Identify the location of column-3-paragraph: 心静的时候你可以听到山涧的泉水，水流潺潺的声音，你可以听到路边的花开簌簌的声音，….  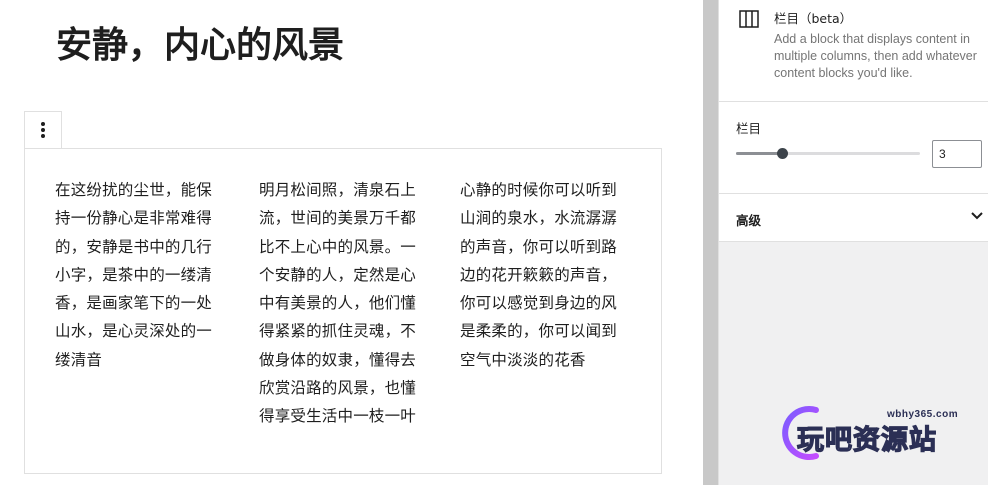
(542, 275).